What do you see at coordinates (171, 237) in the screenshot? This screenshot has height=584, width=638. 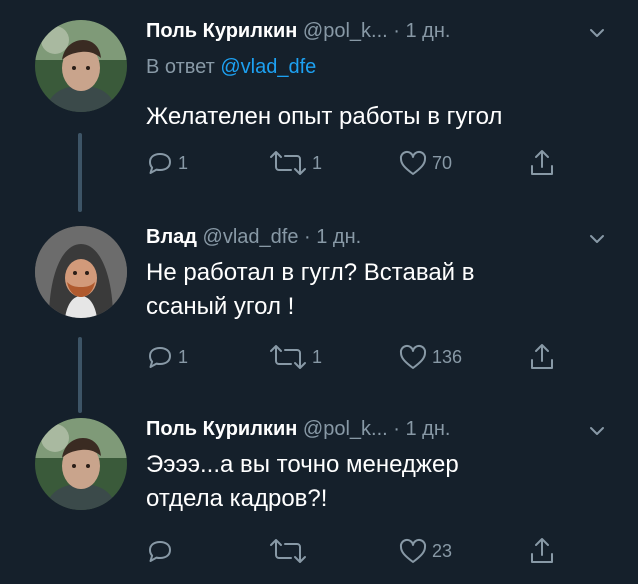 I see `author-name: Влад` at bounding box center [171, 237].